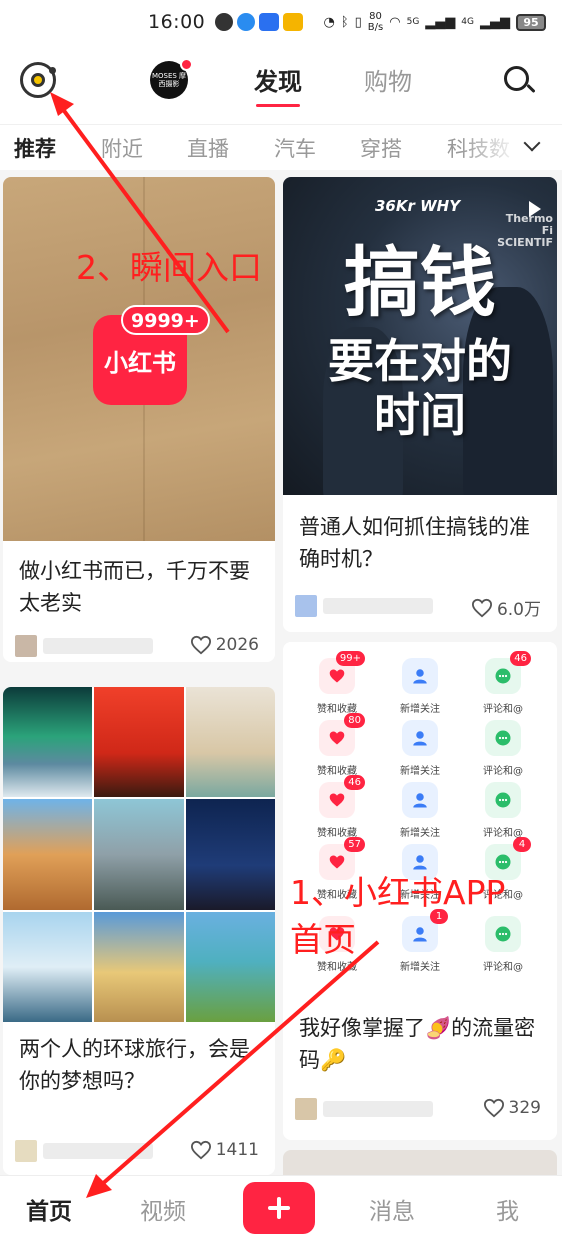 The height and width of the screenshot is (1240, 562). I want to click on like-count: 1411, so click(237, 1150).